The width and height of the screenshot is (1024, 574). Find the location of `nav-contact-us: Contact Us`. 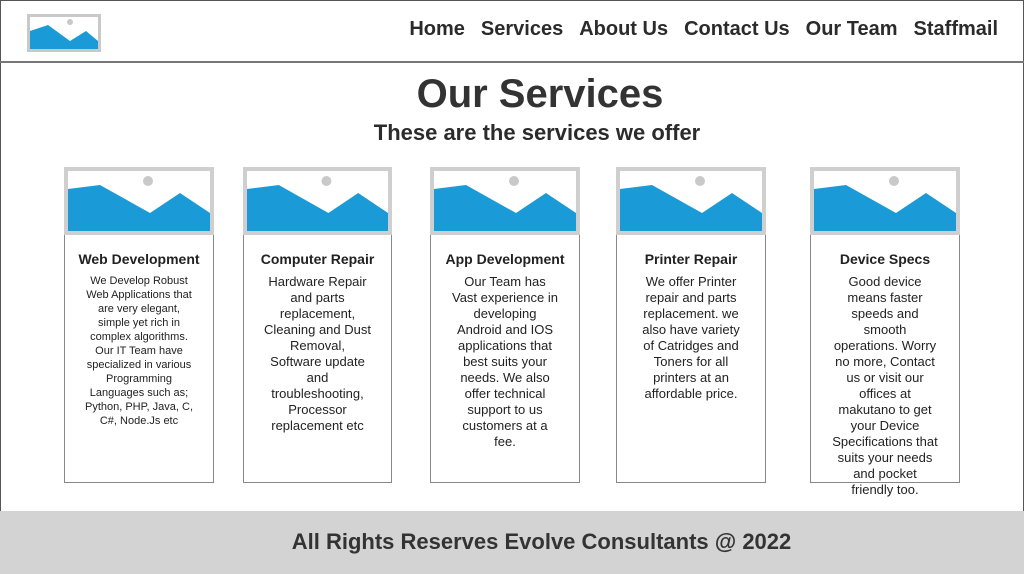

nav-contact-us: Contact Us is located at coordinates (737, 29).